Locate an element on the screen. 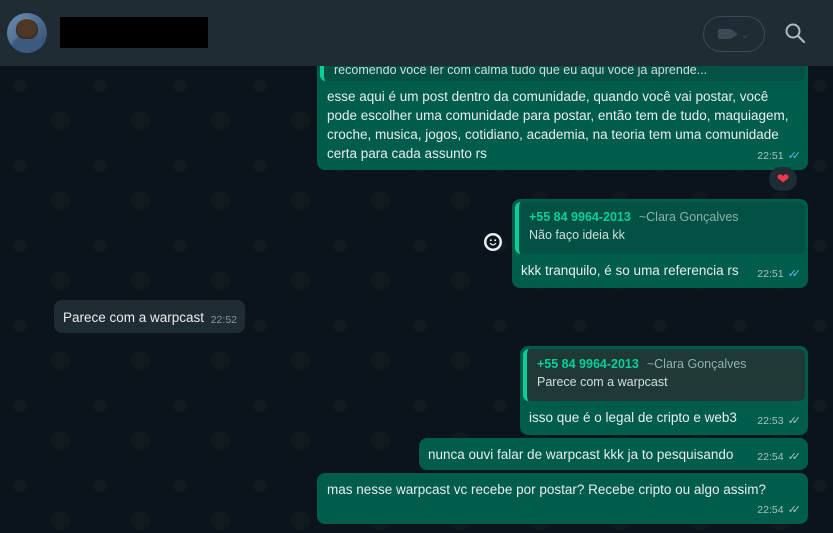 The image size is (833, 533). react-emoji-icon is located at coordinates (493, 242).